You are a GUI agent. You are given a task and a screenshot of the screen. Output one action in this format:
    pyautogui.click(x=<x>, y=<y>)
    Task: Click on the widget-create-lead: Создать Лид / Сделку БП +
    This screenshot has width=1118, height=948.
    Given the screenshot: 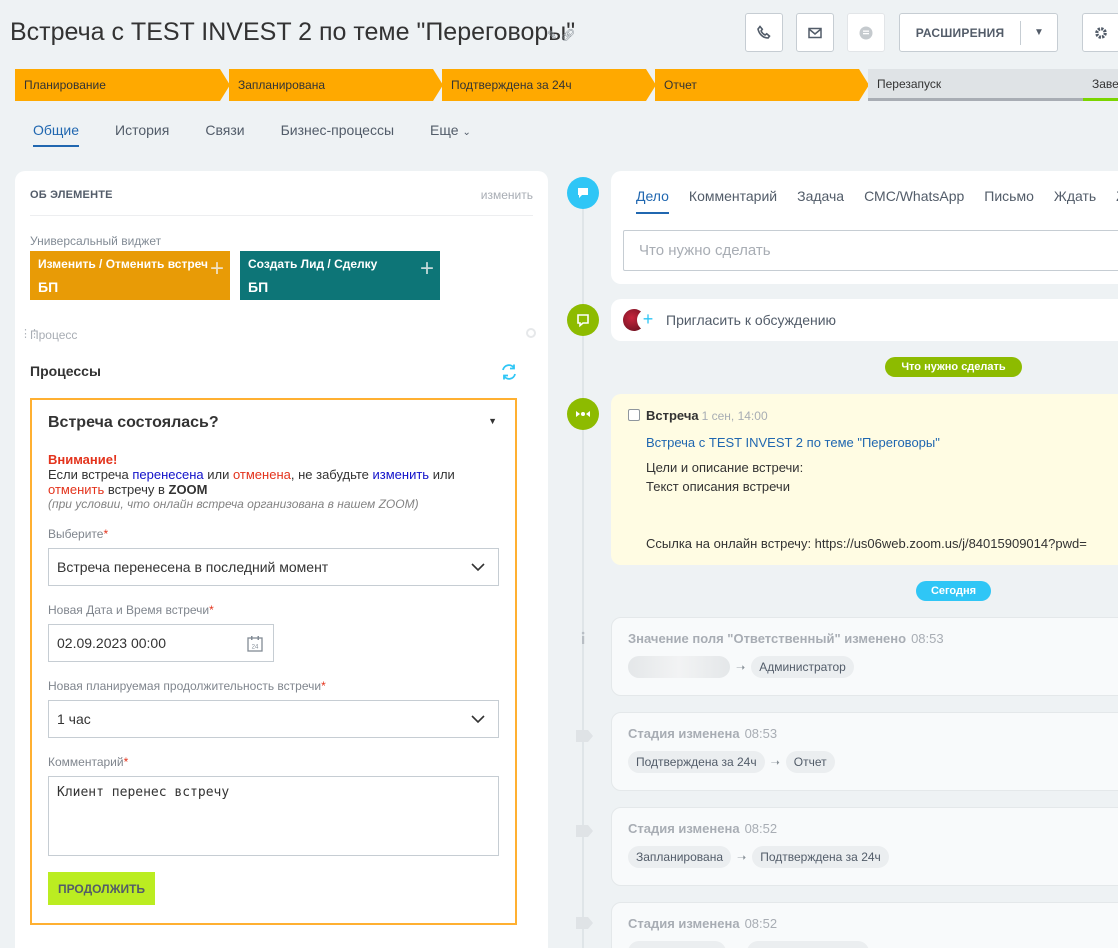 What is the action you would take?
    pyautogui.click(x=340, y=275)
    